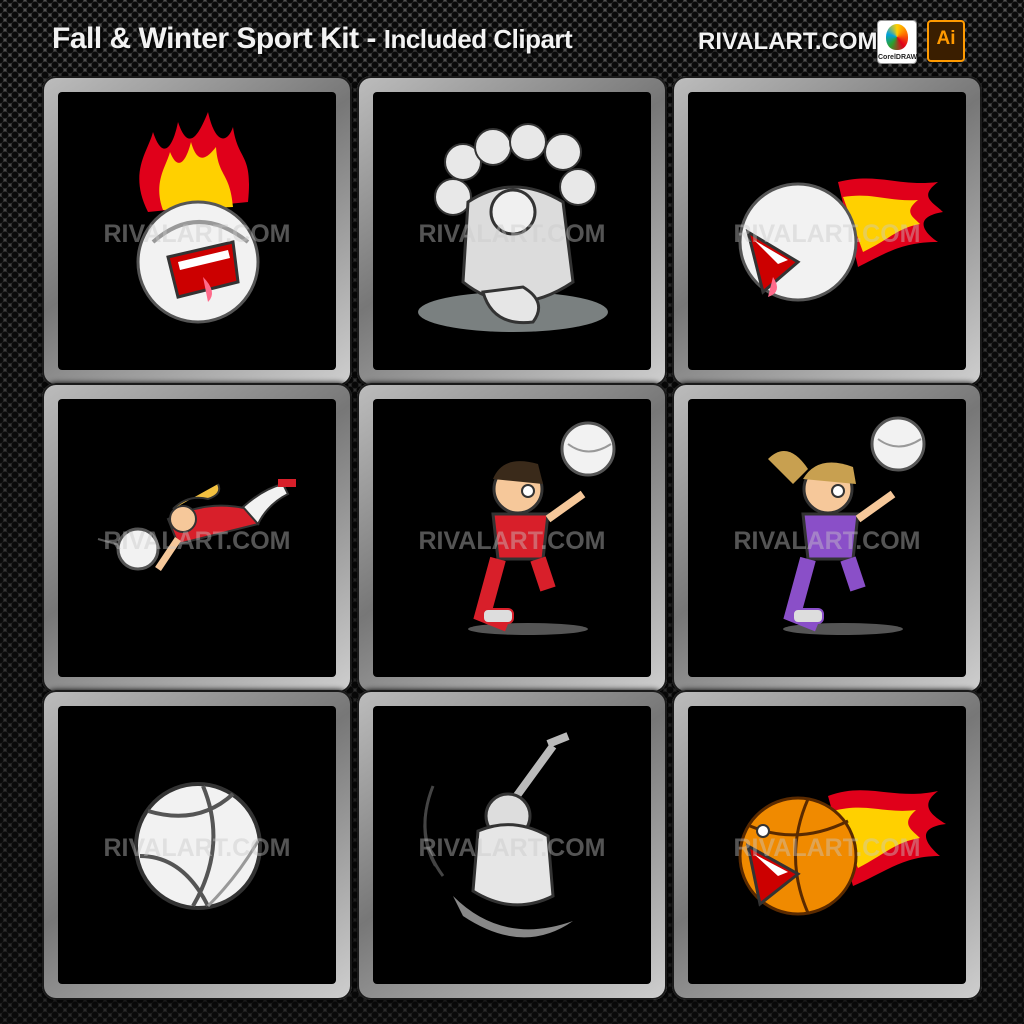 The image size is (1024, 1024). Describe the element at coordinates (842, 853) in the screenshot. I see `basketball-fire-icon` at that location.